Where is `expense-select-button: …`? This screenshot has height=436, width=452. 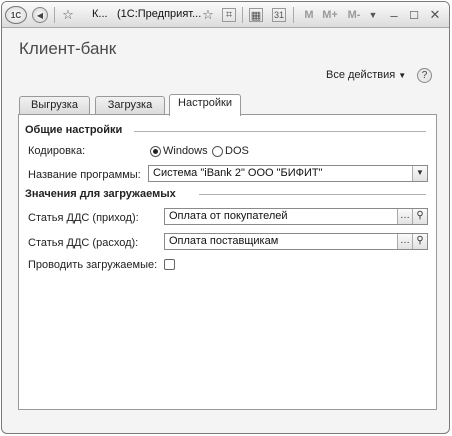 expense-select-button: … is located at coordinates (404, 241).